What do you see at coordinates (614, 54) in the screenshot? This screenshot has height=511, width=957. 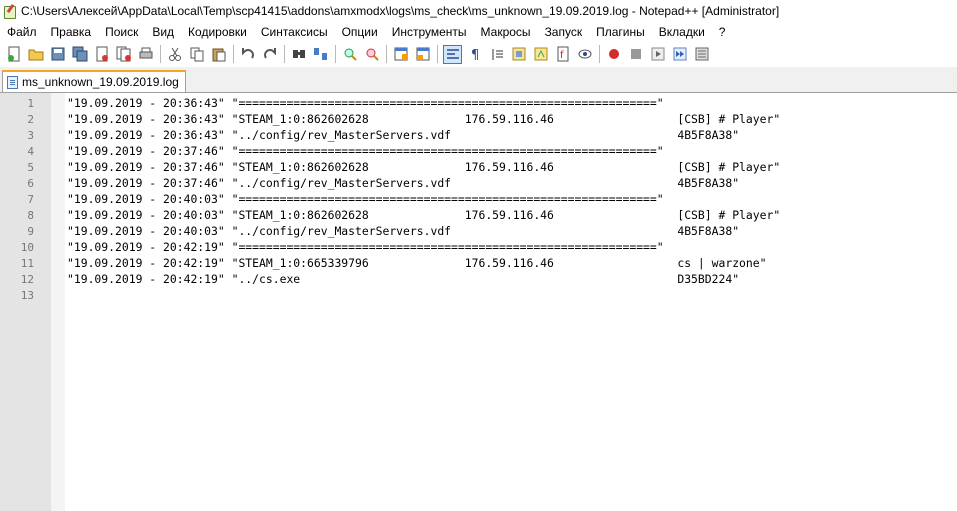 I see `record-macro-icon` at bounding box center [614, 54].